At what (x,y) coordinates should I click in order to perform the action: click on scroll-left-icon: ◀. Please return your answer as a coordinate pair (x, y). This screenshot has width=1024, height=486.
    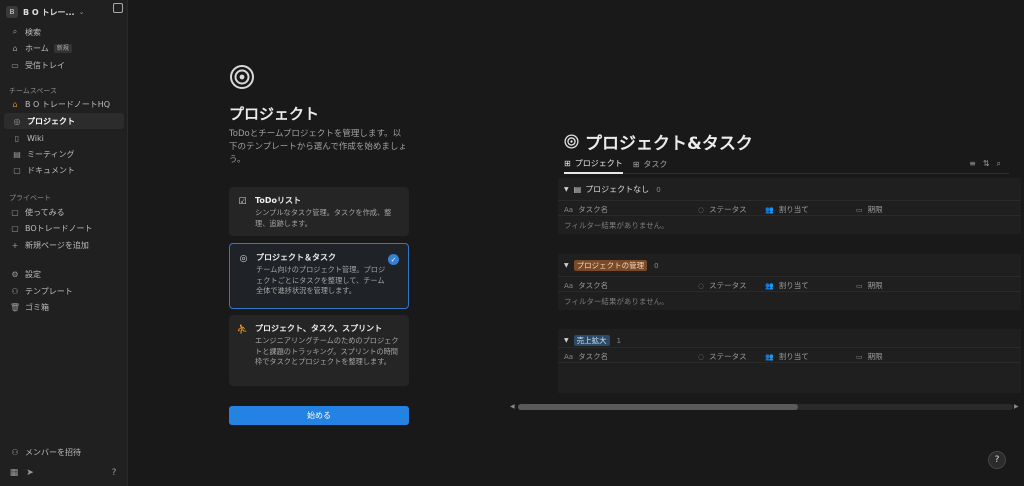
    Looking at the image, I should click on (512, 406).